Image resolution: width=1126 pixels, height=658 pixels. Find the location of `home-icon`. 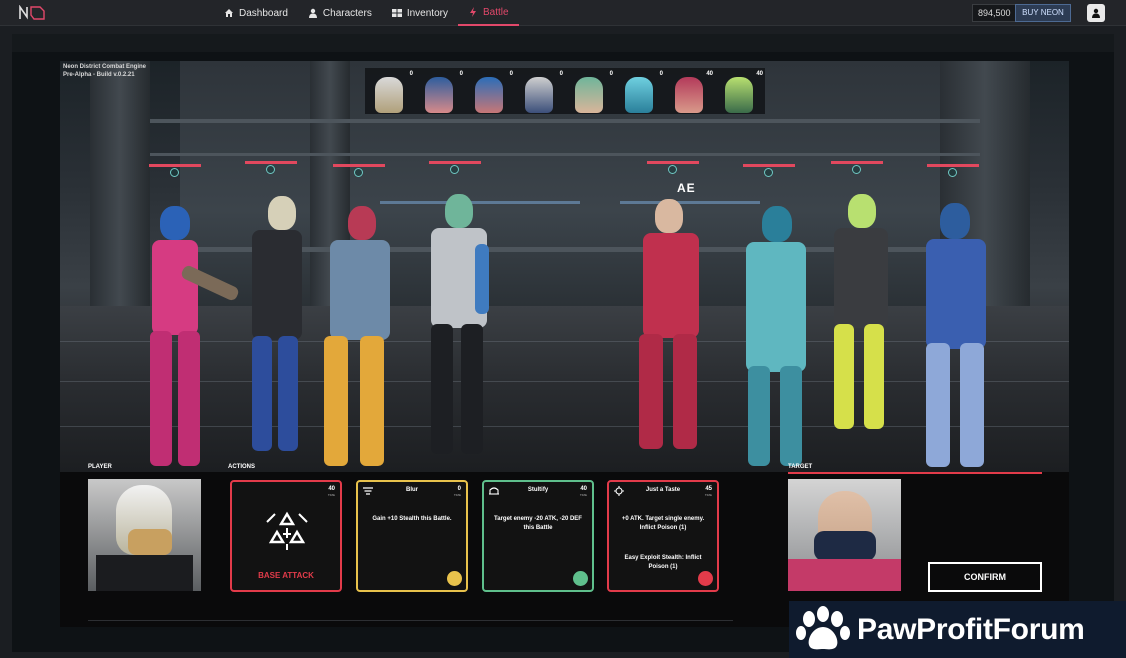

home-icon is located at coordinates (229, 13).